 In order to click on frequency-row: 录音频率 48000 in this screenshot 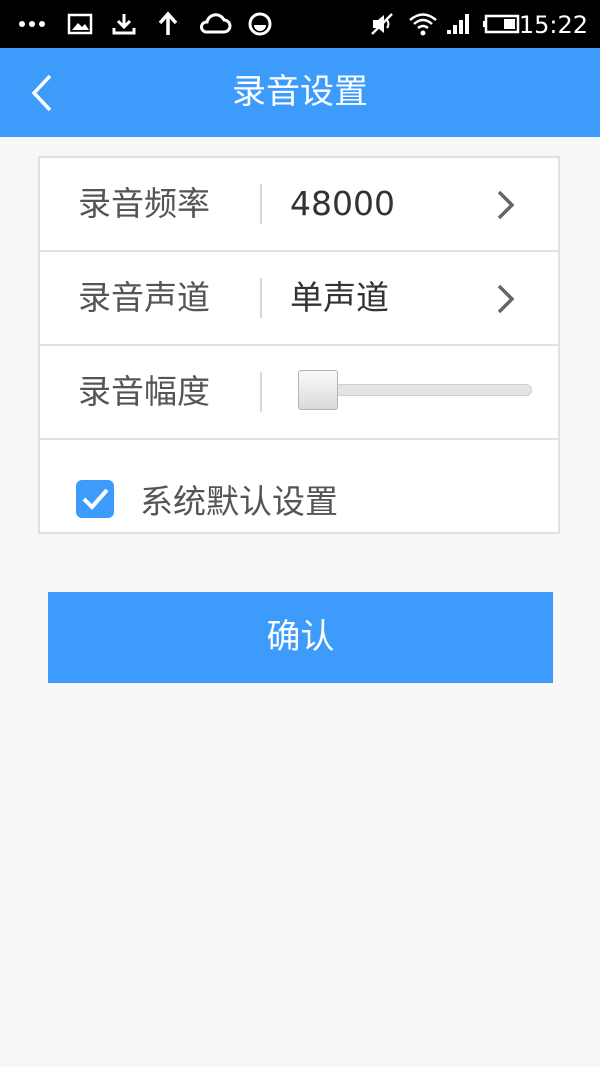, I will do `click(299, 205)`.